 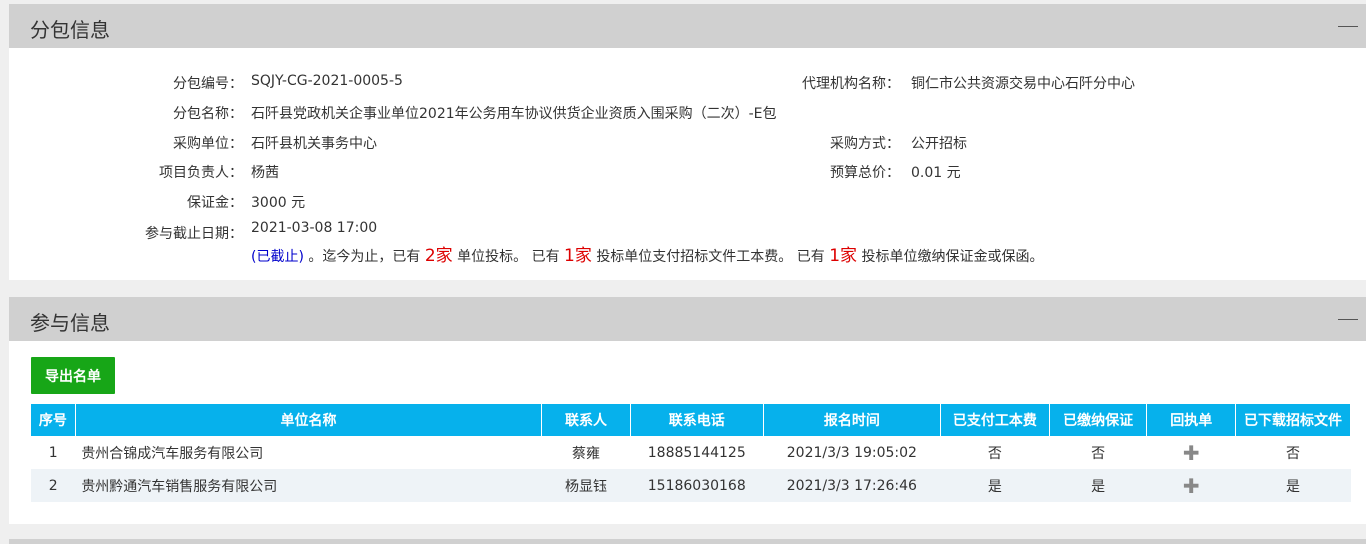 What do you see at coordinates (53, 452) in the screenshot?
I see `row-no: 1` at bounding box center [53, 452].